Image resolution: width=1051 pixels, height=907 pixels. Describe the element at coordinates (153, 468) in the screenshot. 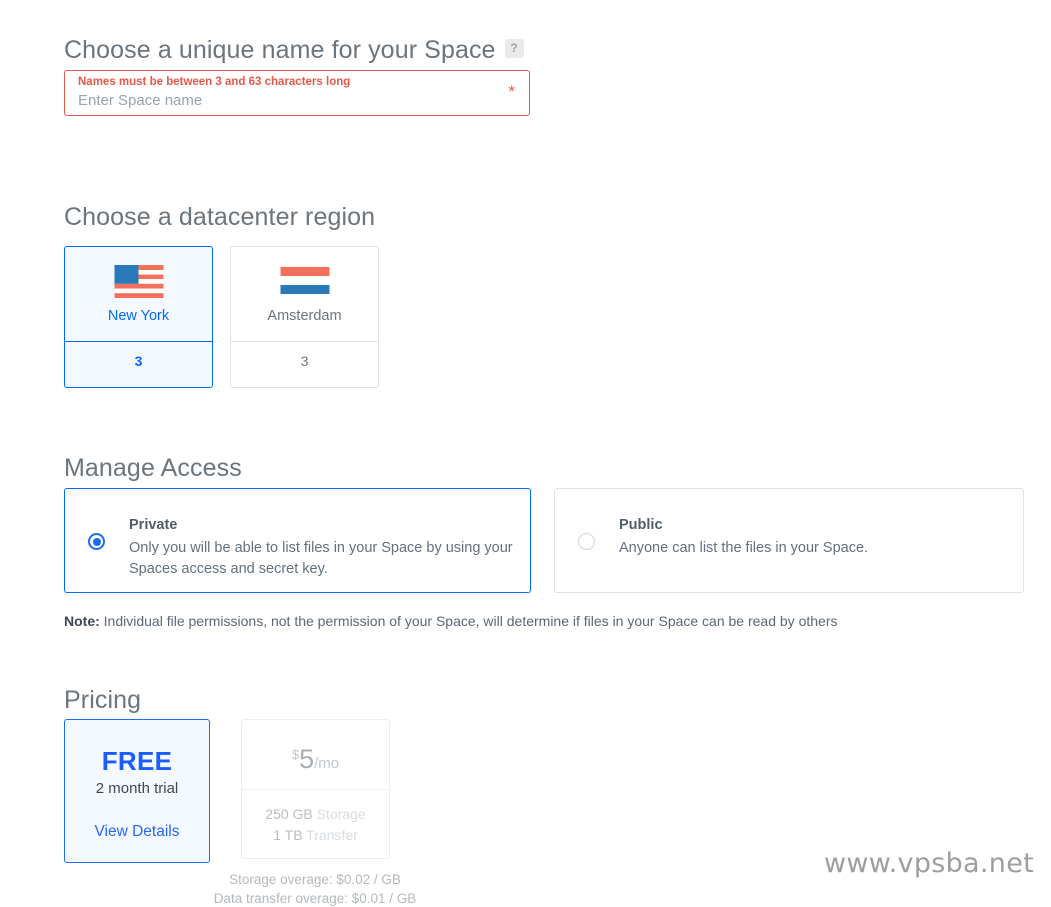

I see `manage-access-heading: Manage Access` at that location.